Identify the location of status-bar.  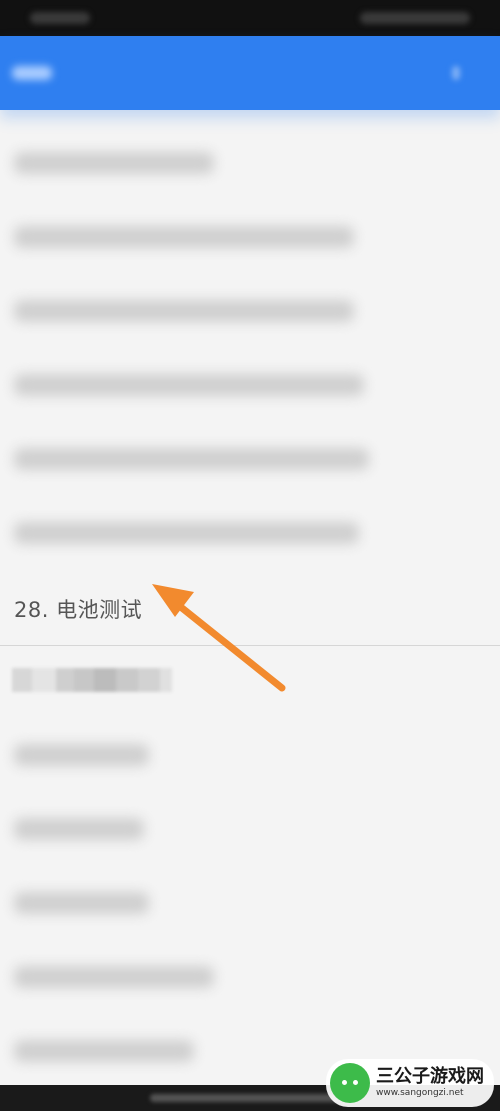
(250, 18).